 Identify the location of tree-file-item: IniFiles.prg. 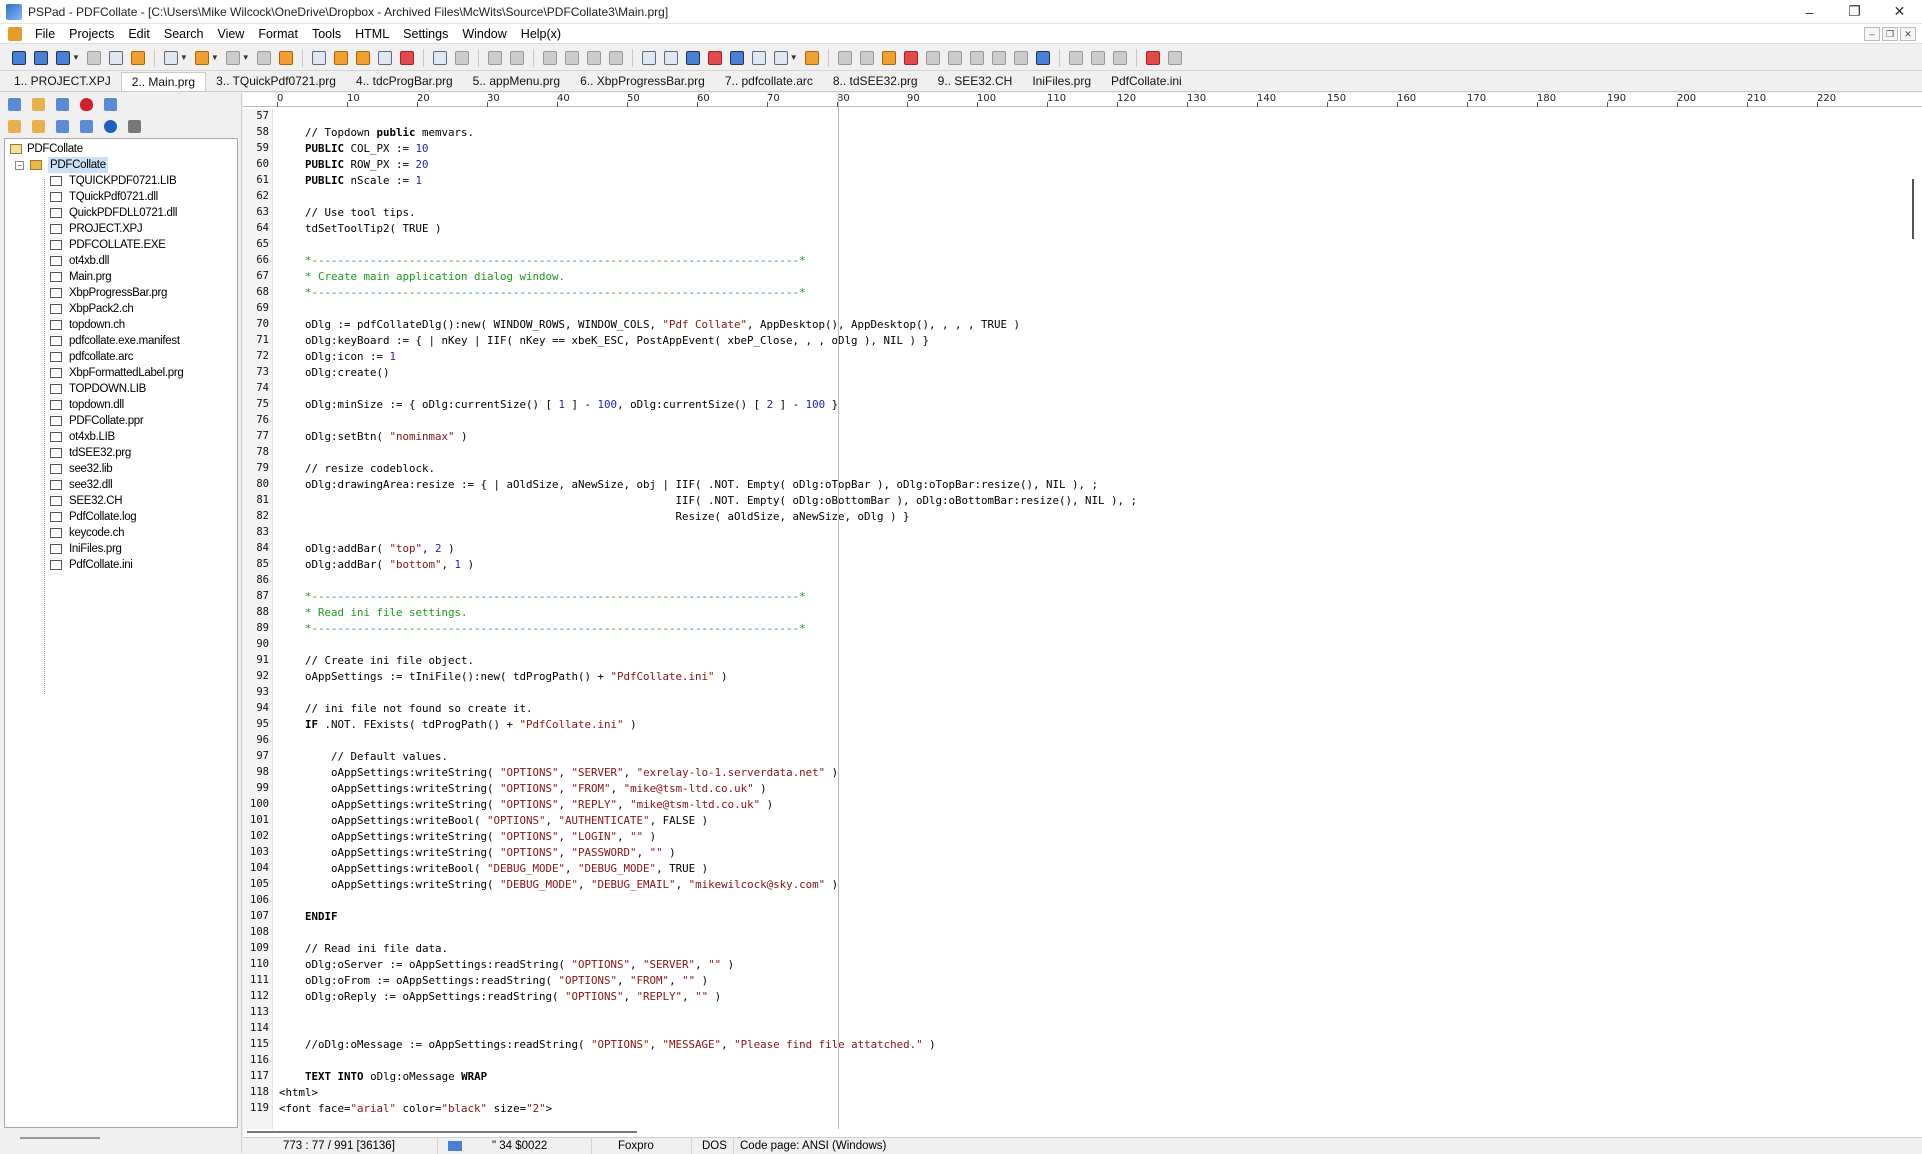
(121, 549).